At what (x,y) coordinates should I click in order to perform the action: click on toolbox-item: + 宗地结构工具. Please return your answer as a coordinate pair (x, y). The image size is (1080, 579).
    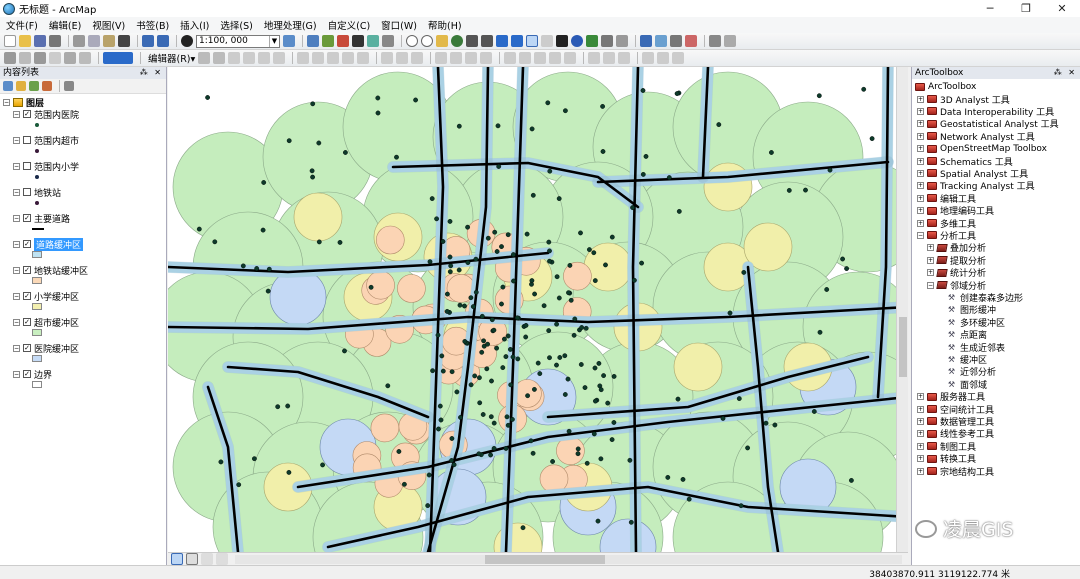
    Looking at the image, I should click on (955, 471).